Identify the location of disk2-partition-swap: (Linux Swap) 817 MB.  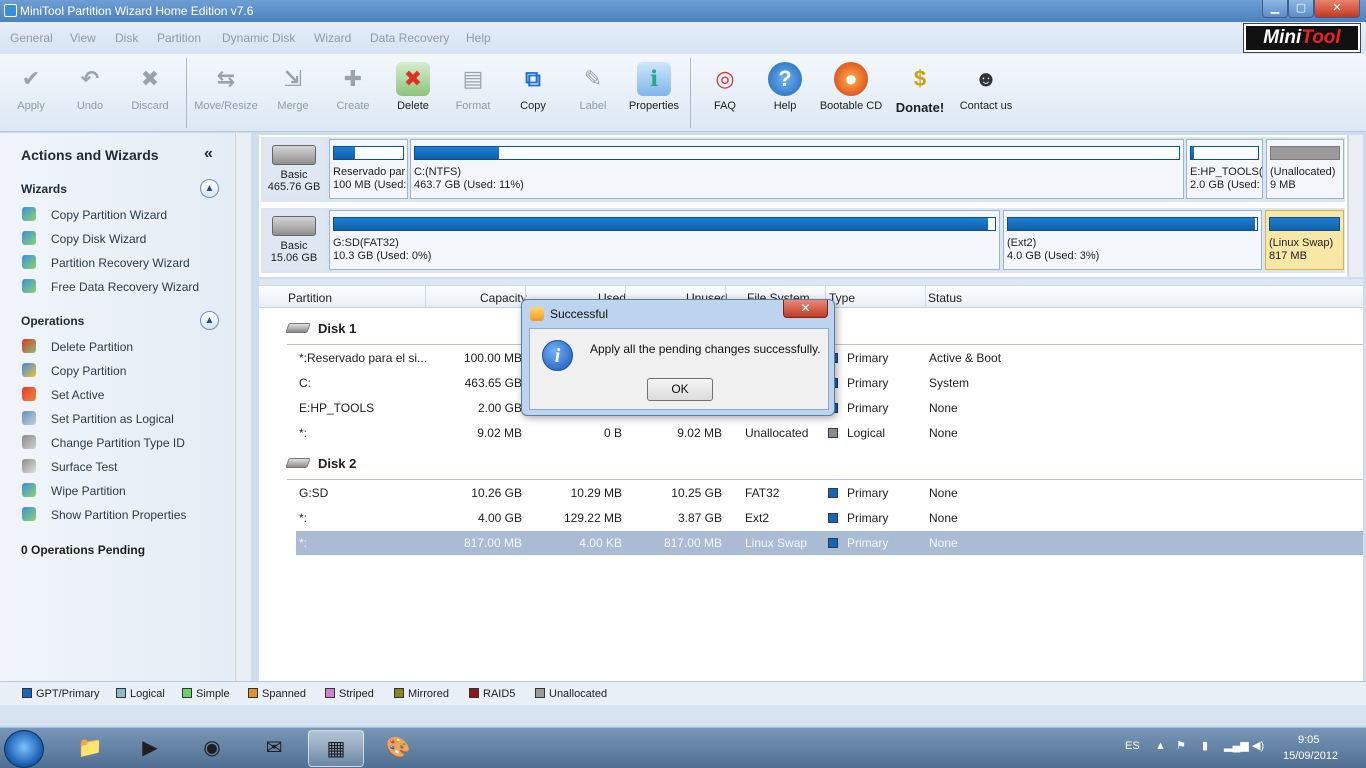
(1304, 240).